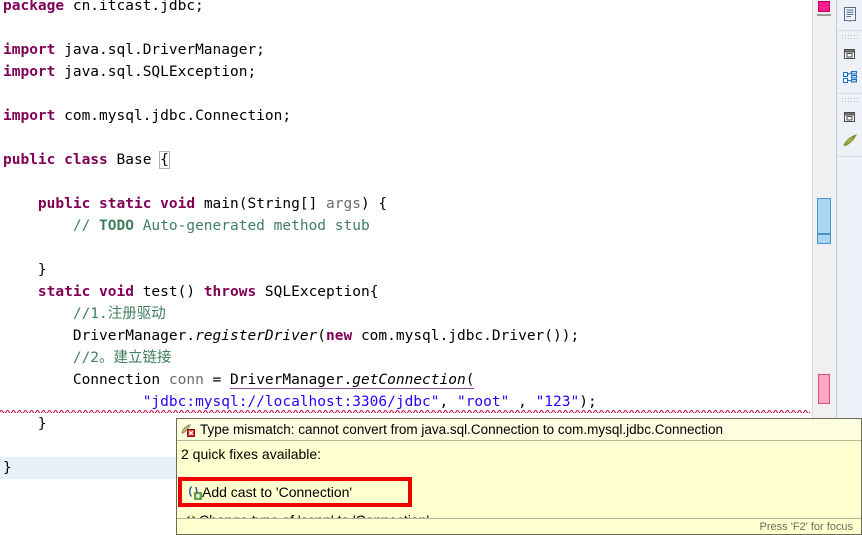  Describe the element at coordinates (406, 314) in the screenshot. I see `code-line: //1.注册驱动` at that location.